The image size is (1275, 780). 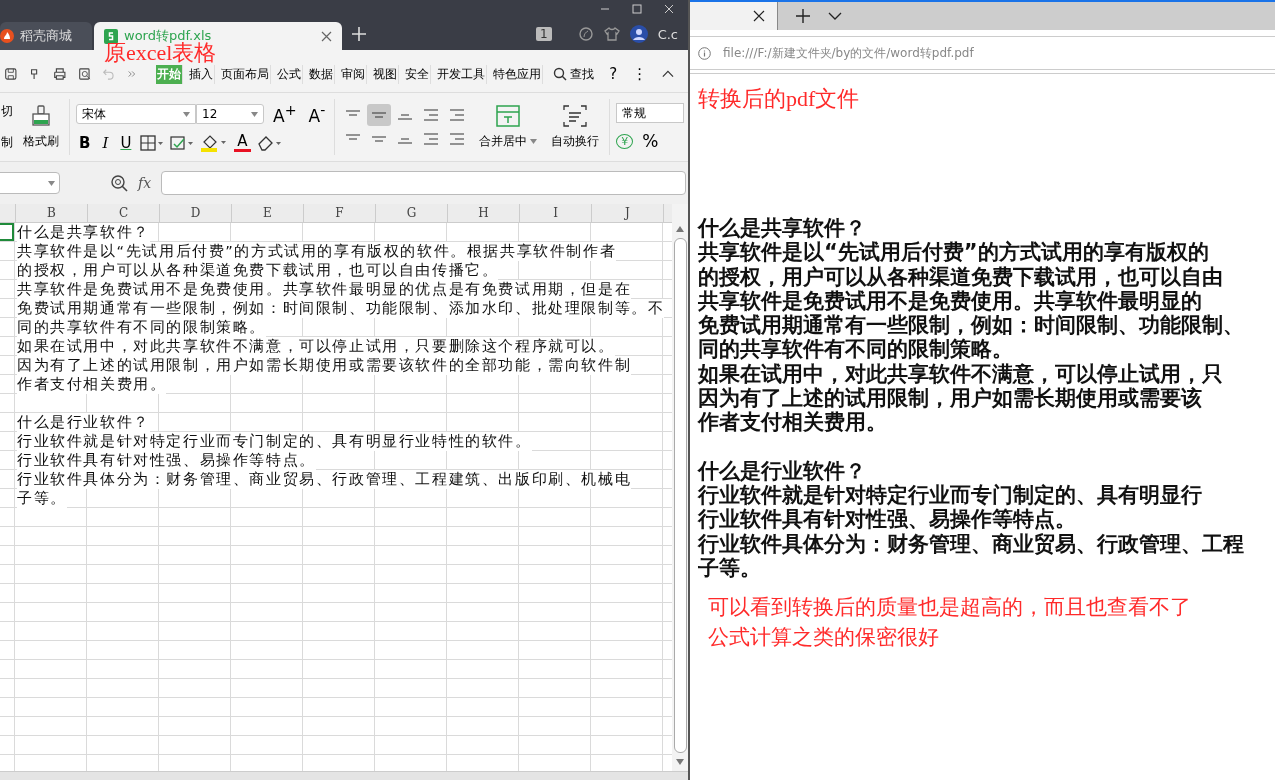 What do you see at coordinates (638, 34) in the screenshot?
I see `avatar-icon` at bounding box center [638, 34].